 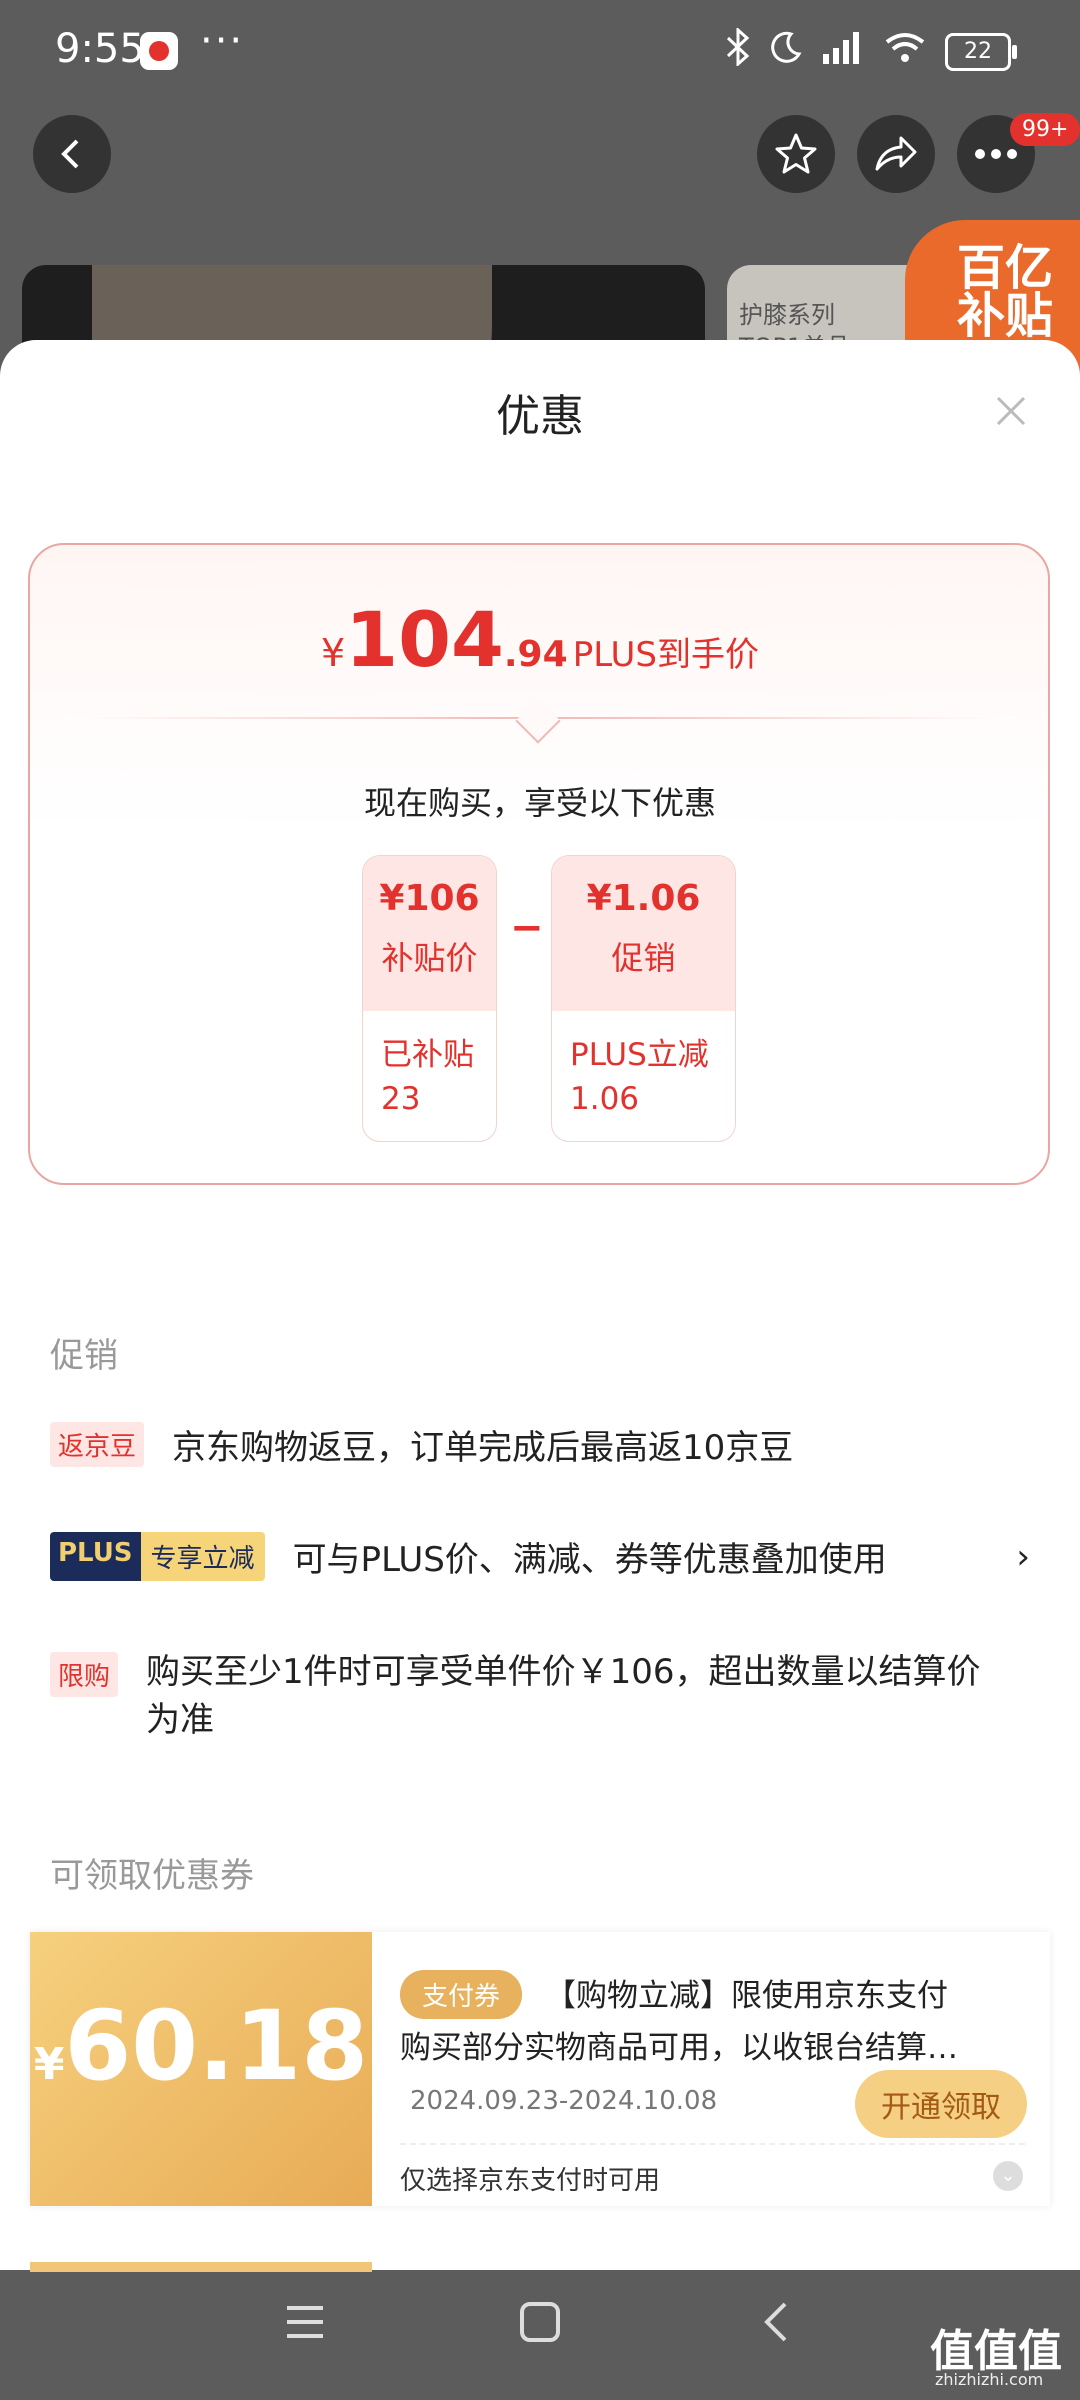 I want to click on sheet-title: 优惠, so click(x=540, y=416).